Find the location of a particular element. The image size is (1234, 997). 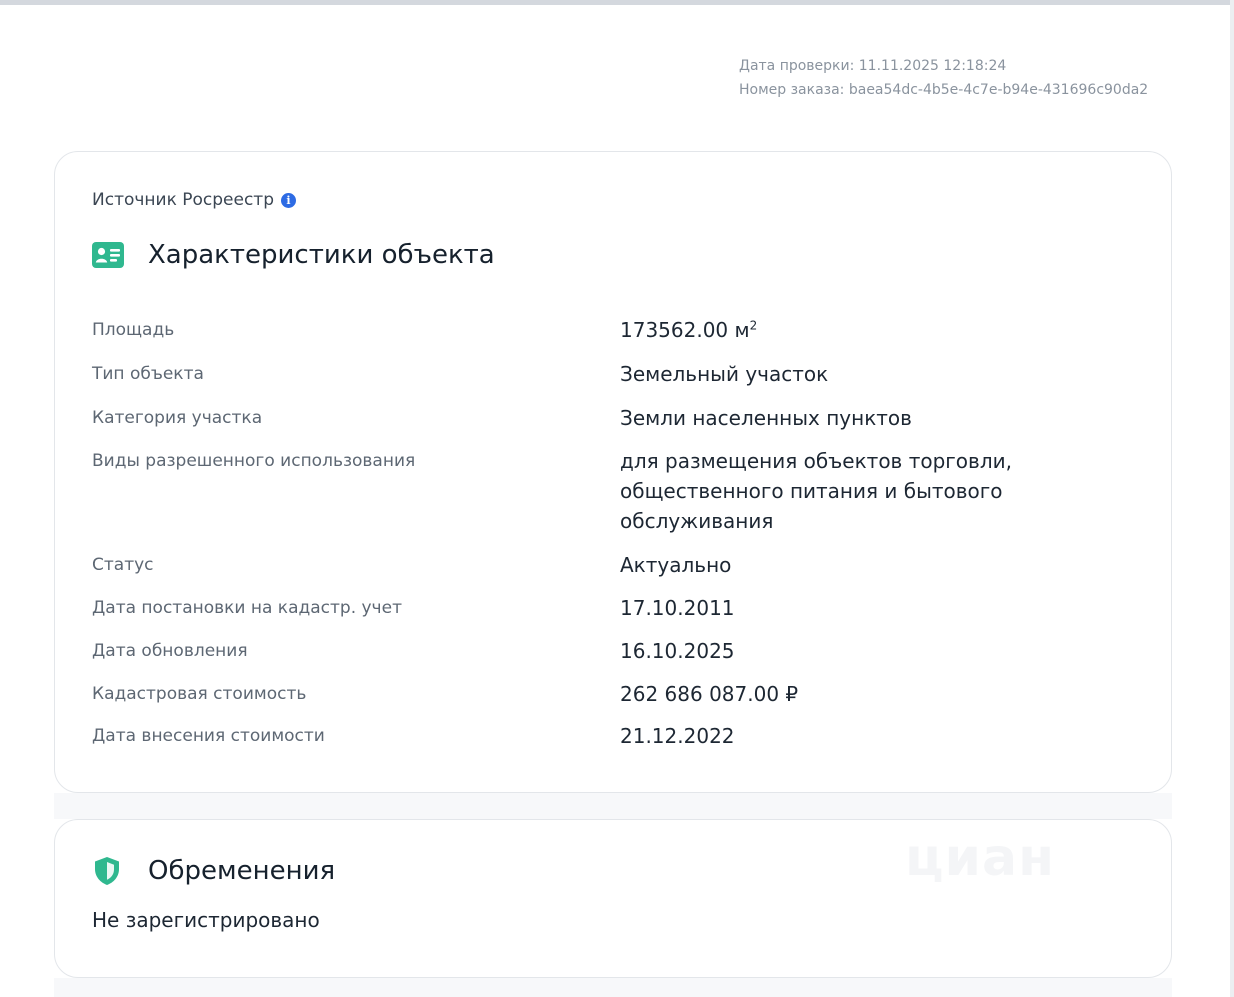

cadastral-value-label: Кадастровая стоимость is located at coordinates (199, 694).